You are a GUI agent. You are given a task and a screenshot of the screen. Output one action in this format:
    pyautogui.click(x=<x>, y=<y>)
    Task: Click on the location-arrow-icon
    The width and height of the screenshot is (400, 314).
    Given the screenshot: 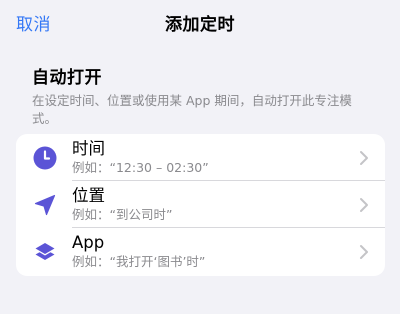 What is the action you would take?
    pyautogui.click(x=45, y=205)
    